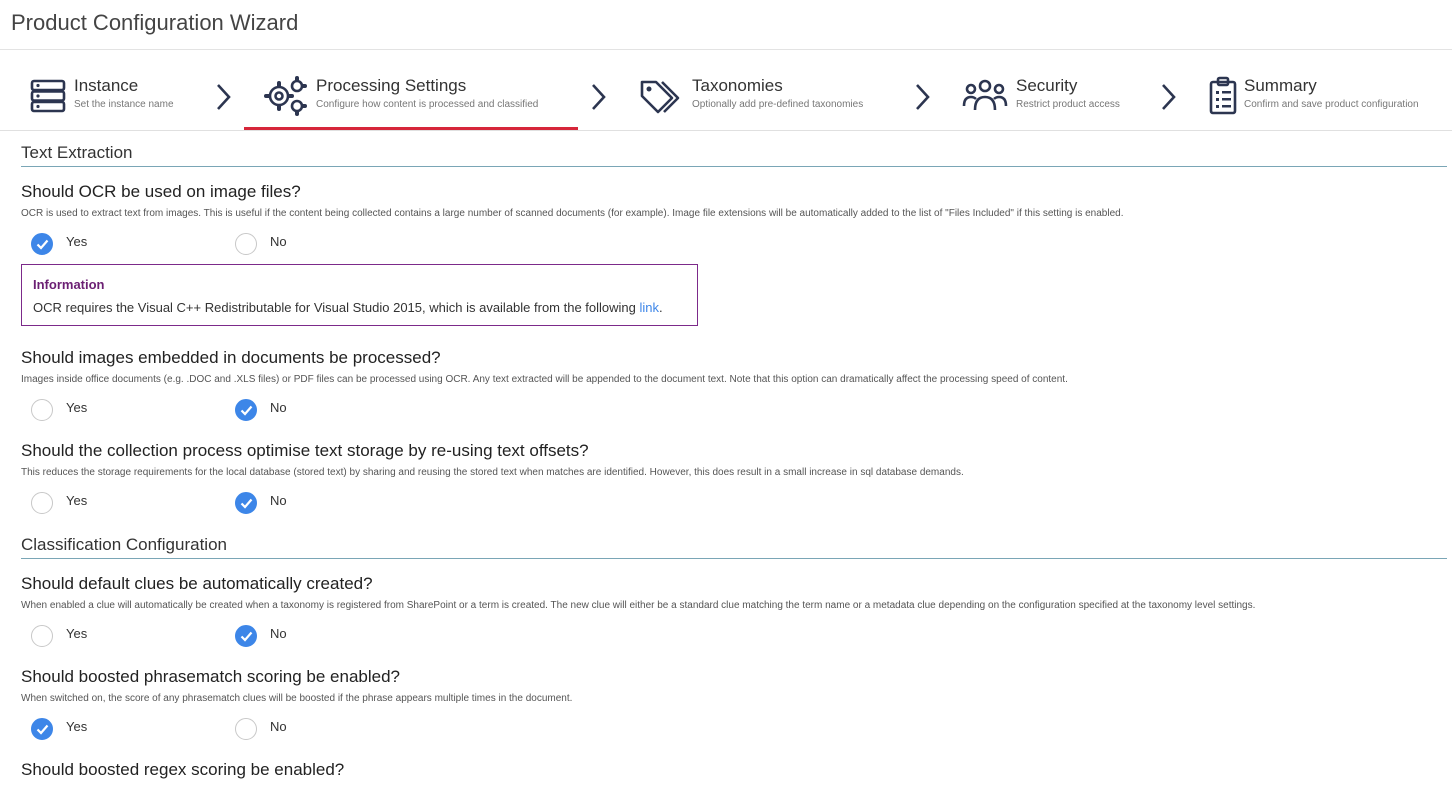  I want to click on embedded-no-radio, so click(246, 410).